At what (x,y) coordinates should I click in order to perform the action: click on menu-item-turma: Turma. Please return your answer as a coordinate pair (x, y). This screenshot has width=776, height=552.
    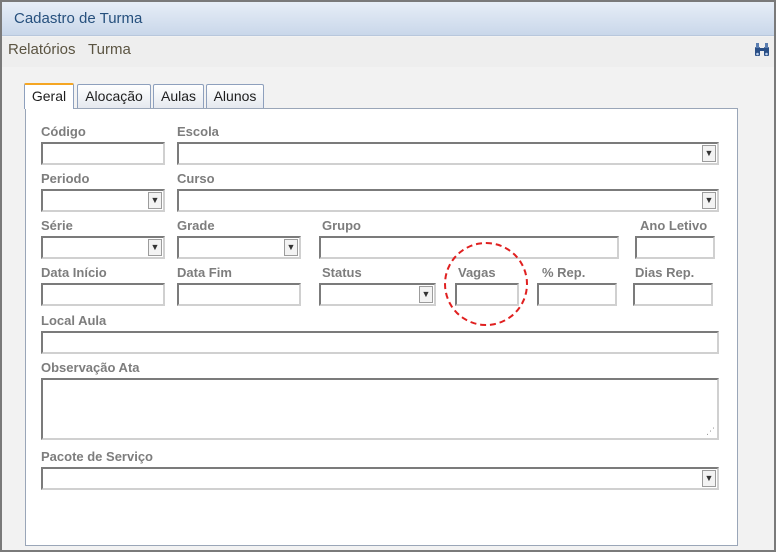
    Looking at the image, I should click on (109, 49).